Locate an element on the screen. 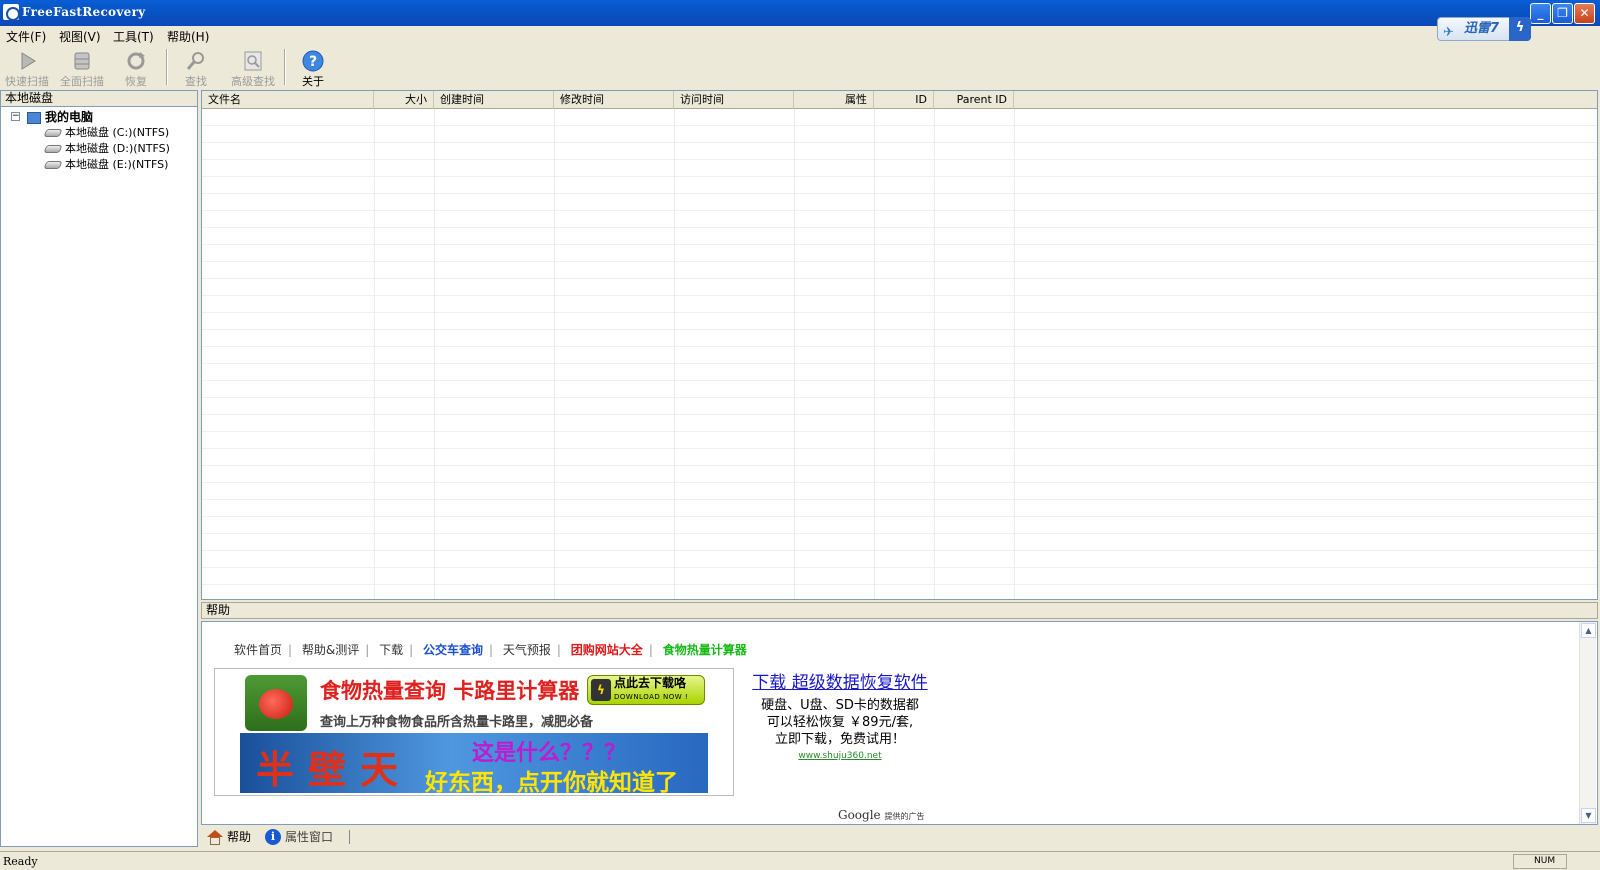 Image resolution: width=1600 pixels, height=870 pixels. menu-view: 视图(V) is located at coordinates (80, 36).